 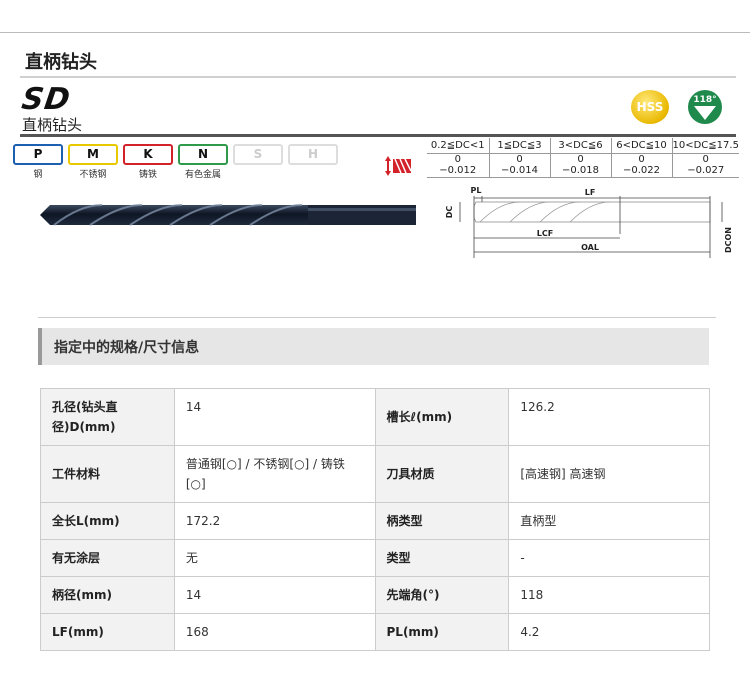 What do you see at coordinates (705, 146) in the screenshot?
I see `tolerance-header: 10<DC≦17.5` at bounding box center [705, 146].